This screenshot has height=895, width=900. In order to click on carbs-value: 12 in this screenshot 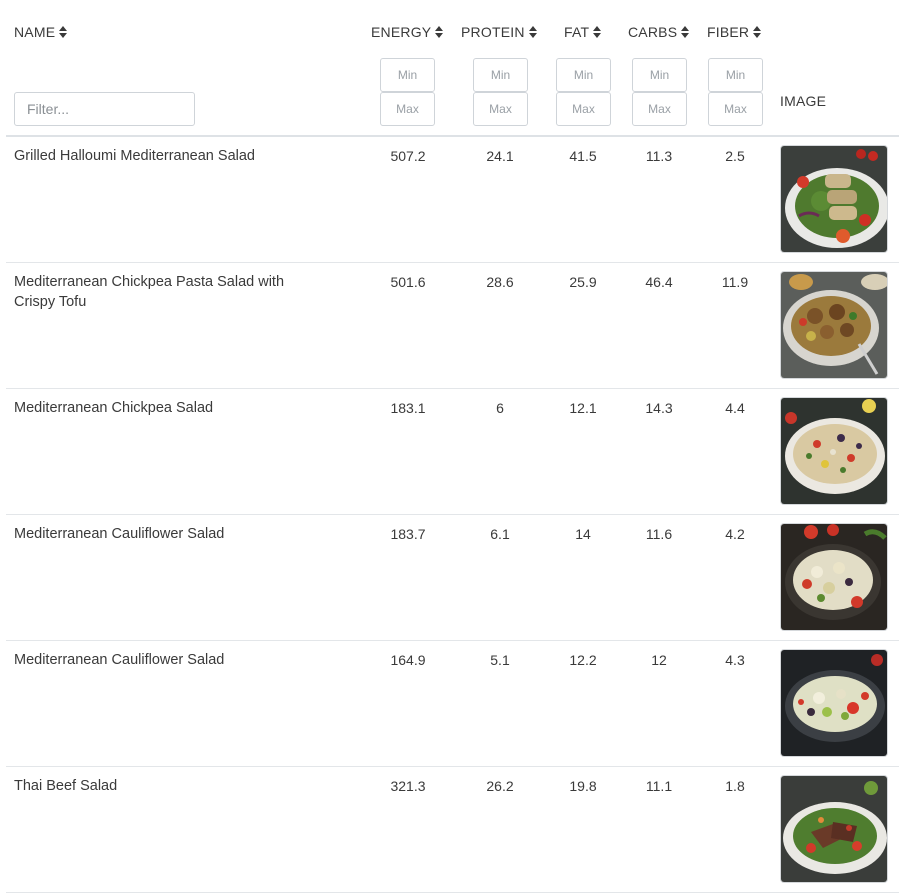, I will do `click(659, 660)`.